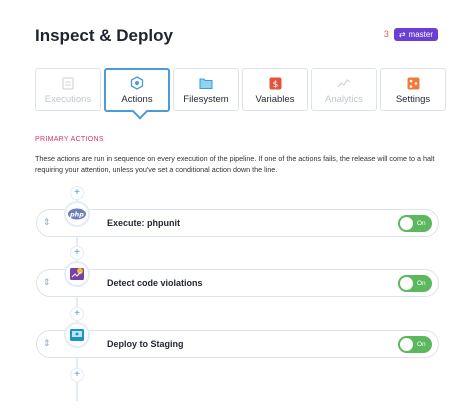  I want to click on actions-icon, so click(137, 83).